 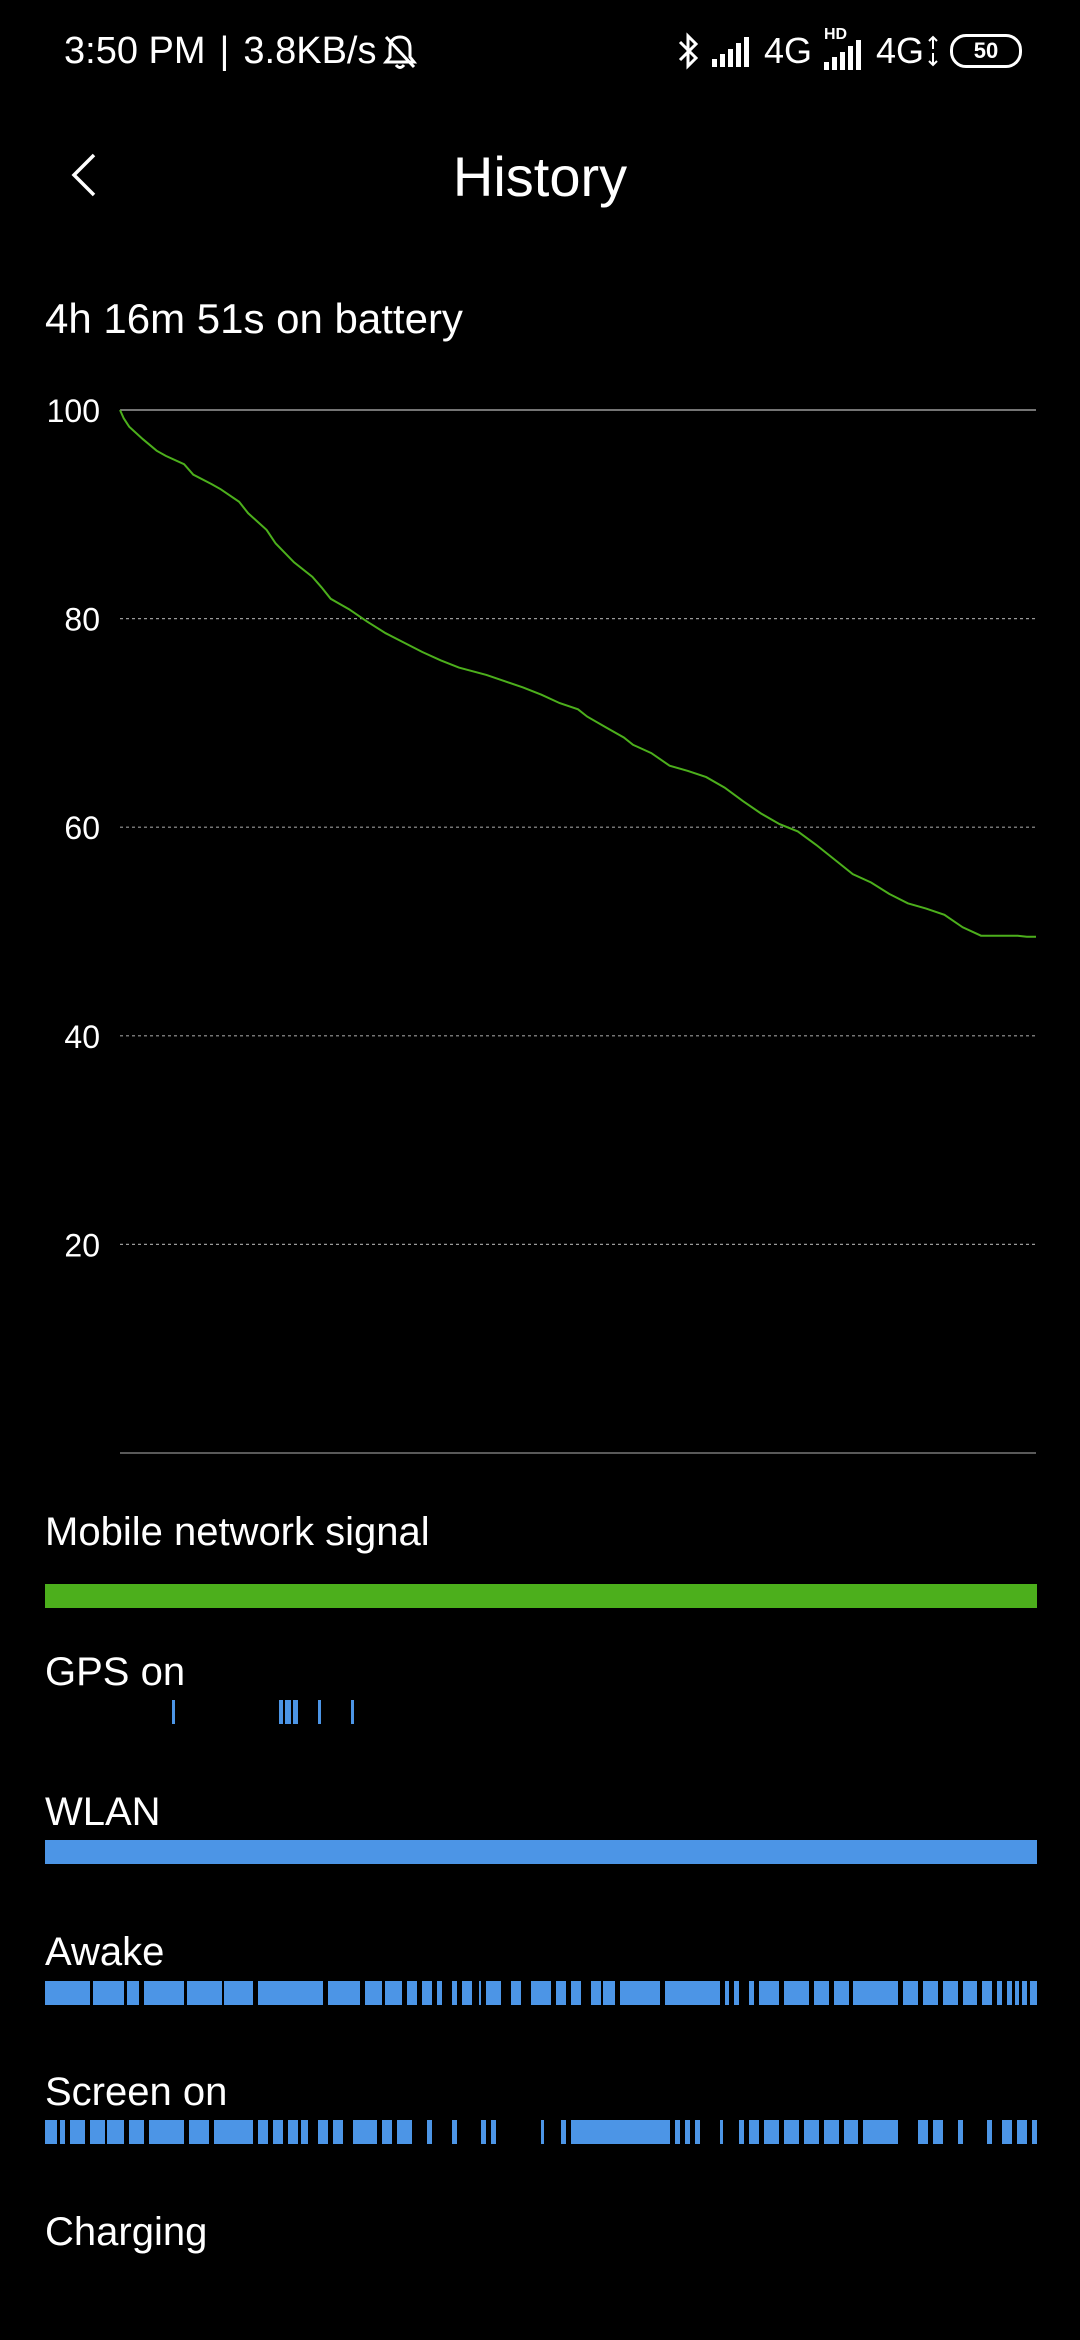 I want to click on charging-bar, so click(x=541, y=2272).